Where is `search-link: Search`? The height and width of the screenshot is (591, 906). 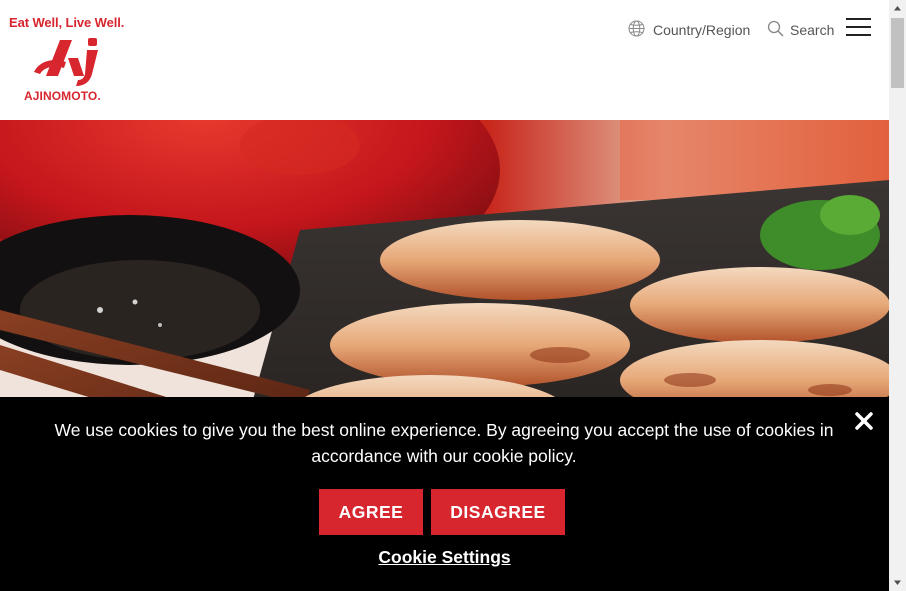
search-link: Search is located at coordinates (800, 28).